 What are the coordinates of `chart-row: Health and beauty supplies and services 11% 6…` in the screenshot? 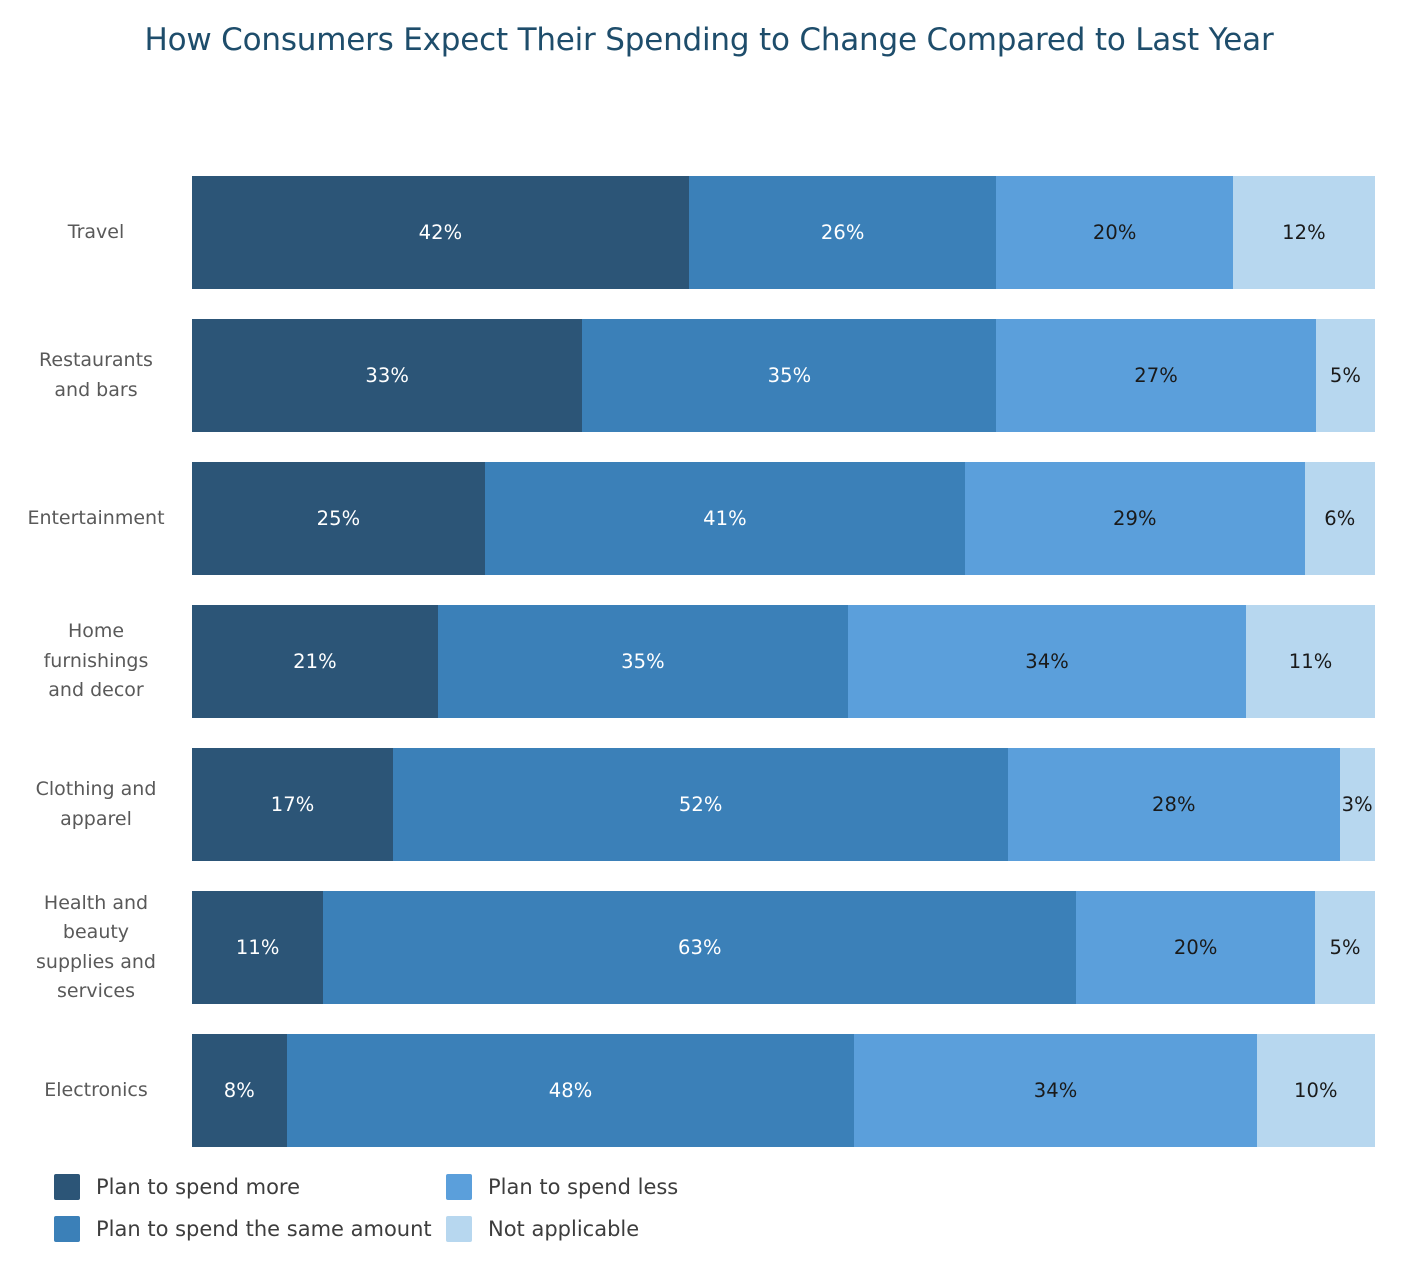 It's located at (709, 947).